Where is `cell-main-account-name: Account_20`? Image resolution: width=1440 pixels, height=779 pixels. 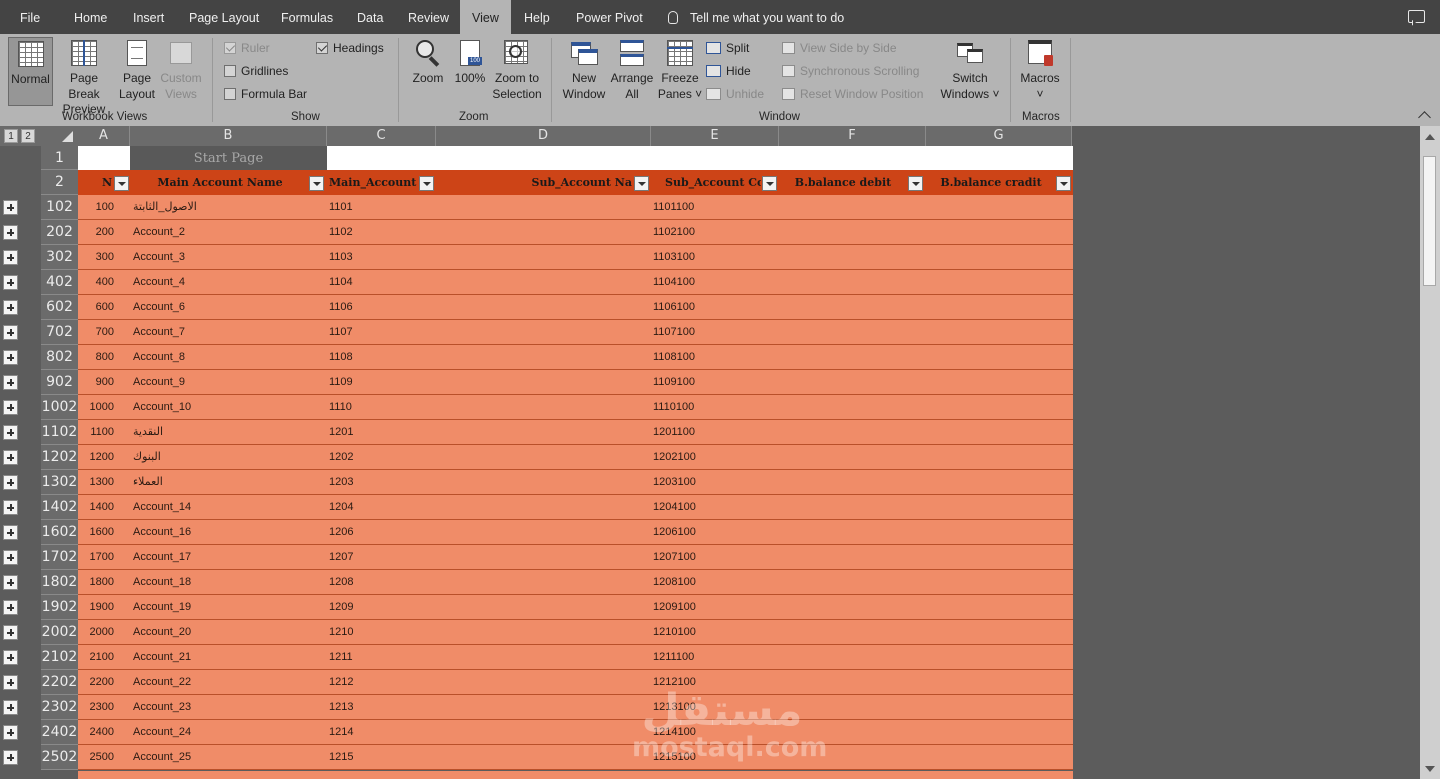 cell-main-account-name: Account_20 is located at coordinates (223, 632).